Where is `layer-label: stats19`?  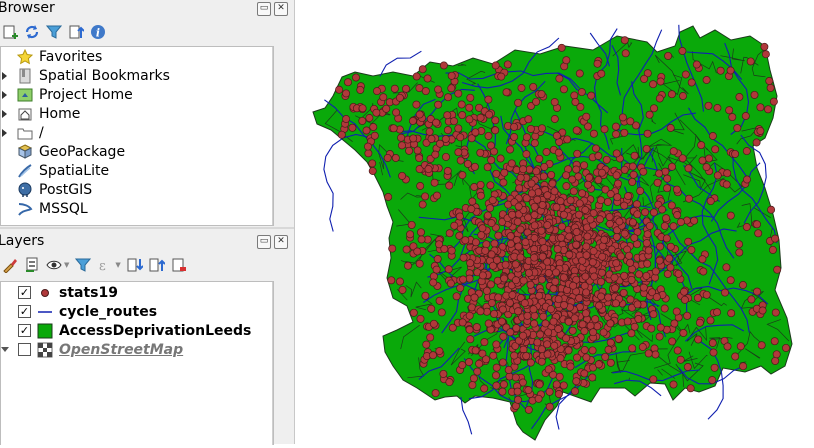
layer-label: stats19 is located at coordinates (88, 292).